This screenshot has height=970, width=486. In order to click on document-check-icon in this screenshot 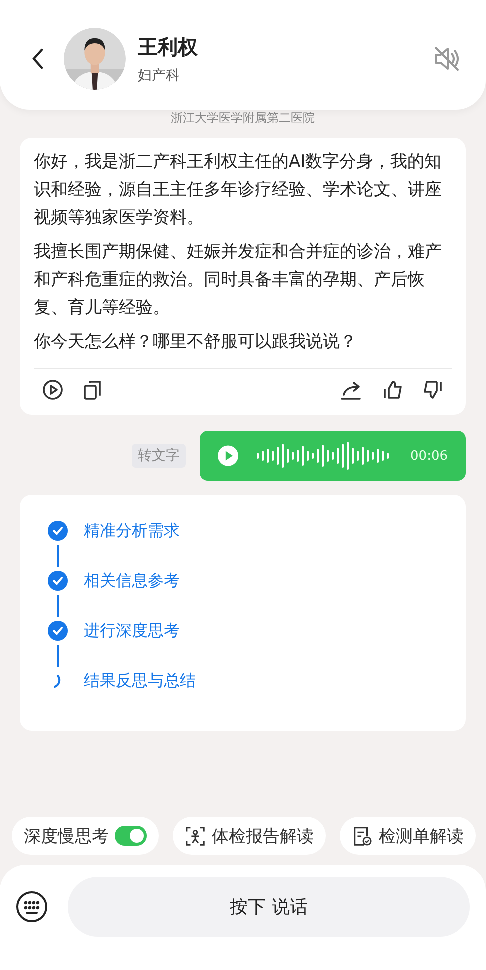, I will do `click(362, 836)`.